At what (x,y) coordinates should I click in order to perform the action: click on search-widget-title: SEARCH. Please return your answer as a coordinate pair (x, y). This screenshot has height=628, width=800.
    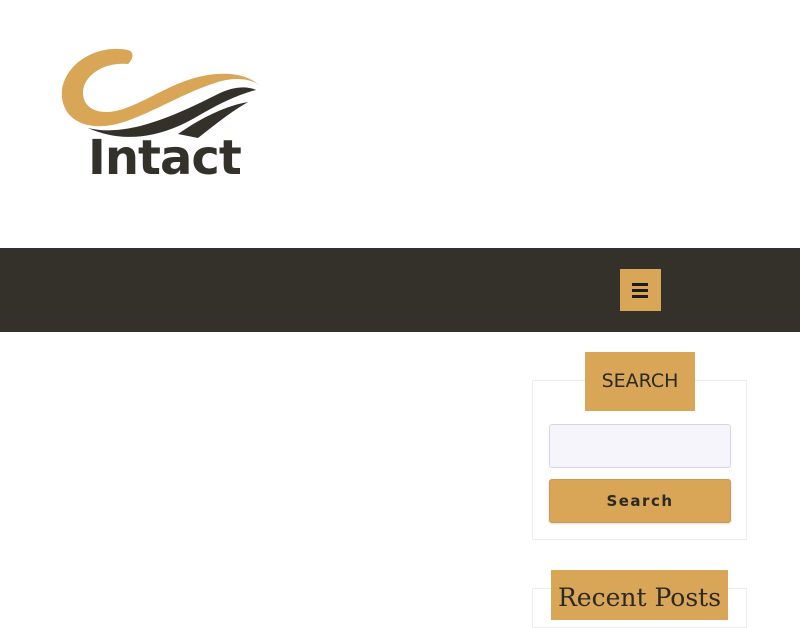
    Looking at the image, I should click on (640, 381).